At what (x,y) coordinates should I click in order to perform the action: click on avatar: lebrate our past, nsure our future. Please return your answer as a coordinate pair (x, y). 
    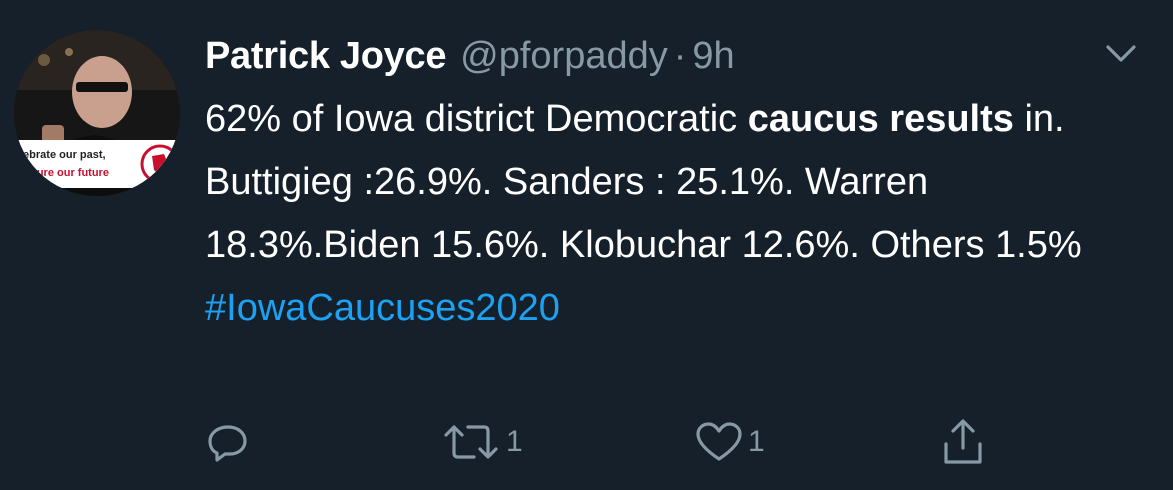
    Looking at the image, I should click on (97, 113).